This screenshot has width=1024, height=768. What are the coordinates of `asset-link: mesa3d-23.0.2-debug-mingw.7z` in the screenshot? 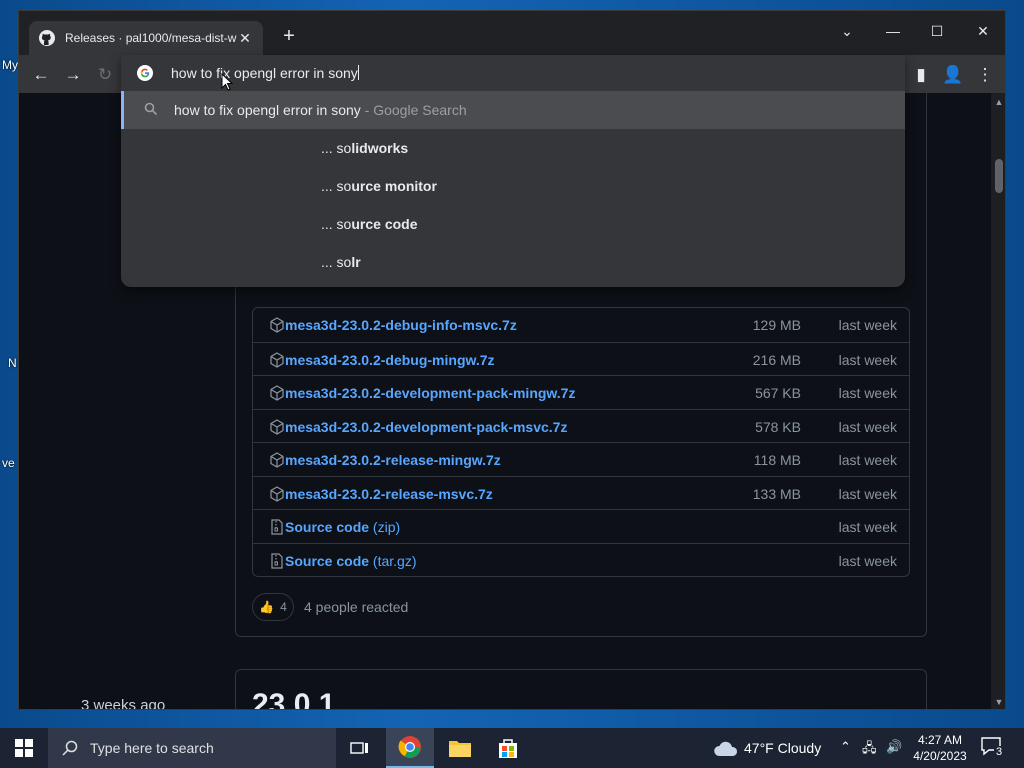 It's located at (390, 360).